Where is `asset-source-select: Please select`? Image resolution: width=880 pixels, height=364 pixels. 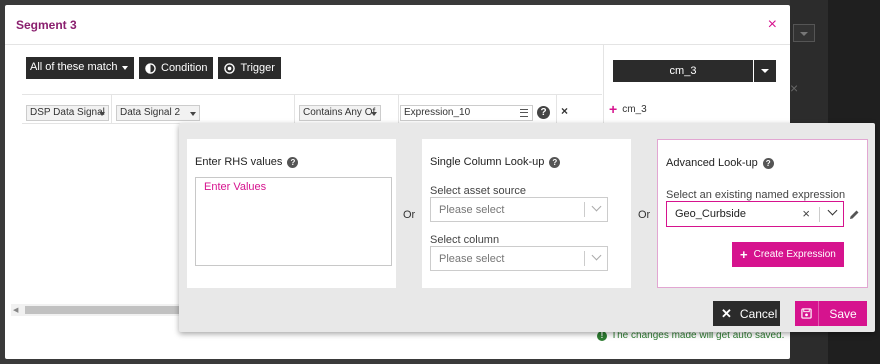
asset-source-select: Please select is located at coordinates (519, 209).